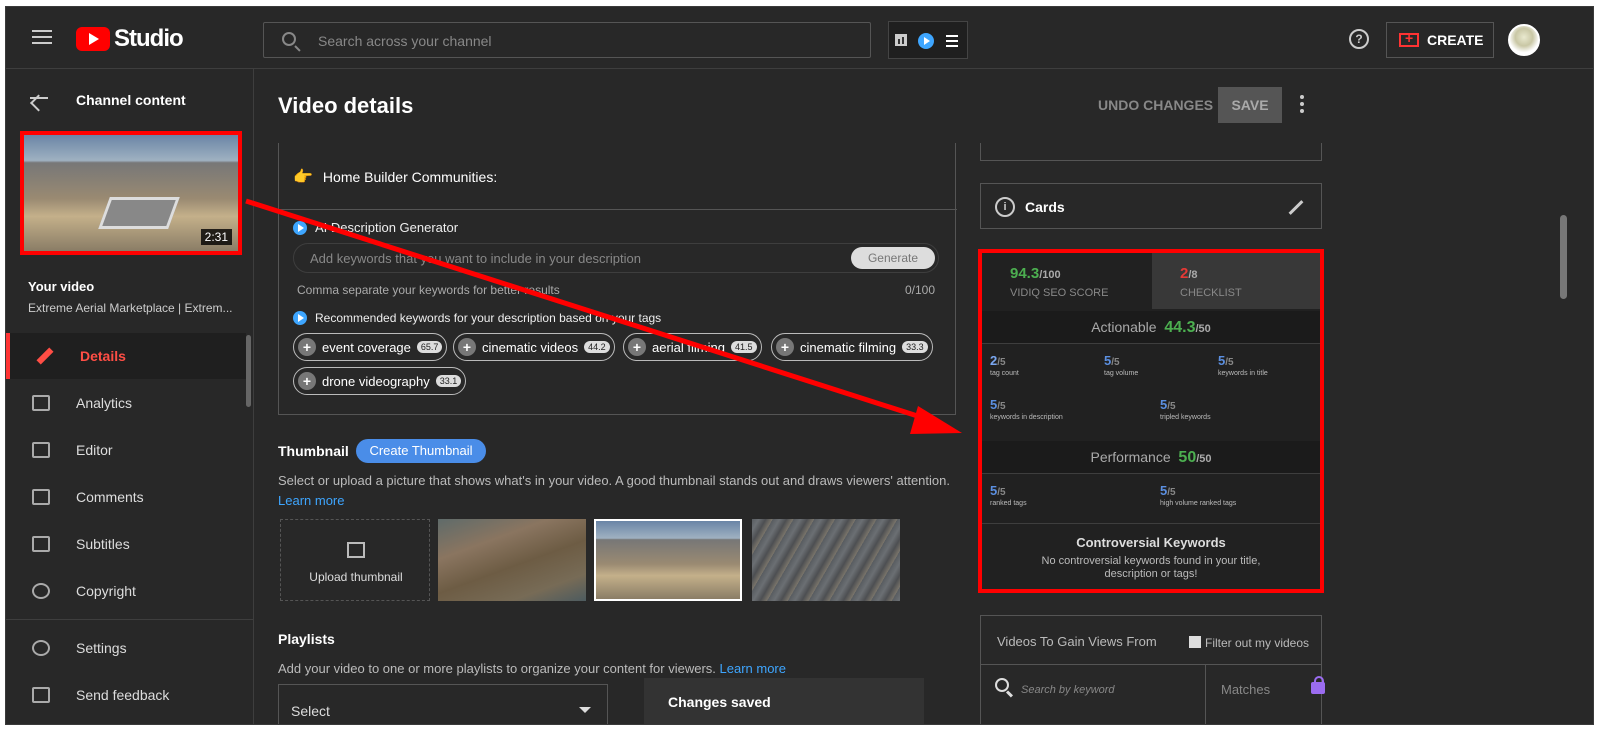 The width and height of the screenshot is (1600, 731). I want to click on sidebar-item-copyright: Copyright, so click(126, 591).